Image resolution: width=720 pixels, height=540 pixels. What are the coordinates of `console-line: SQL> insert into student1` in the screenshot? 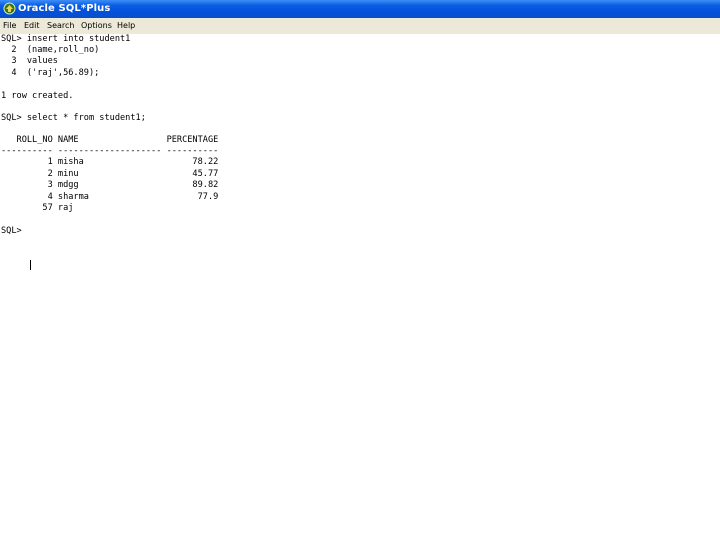 It's located at (66, 39).